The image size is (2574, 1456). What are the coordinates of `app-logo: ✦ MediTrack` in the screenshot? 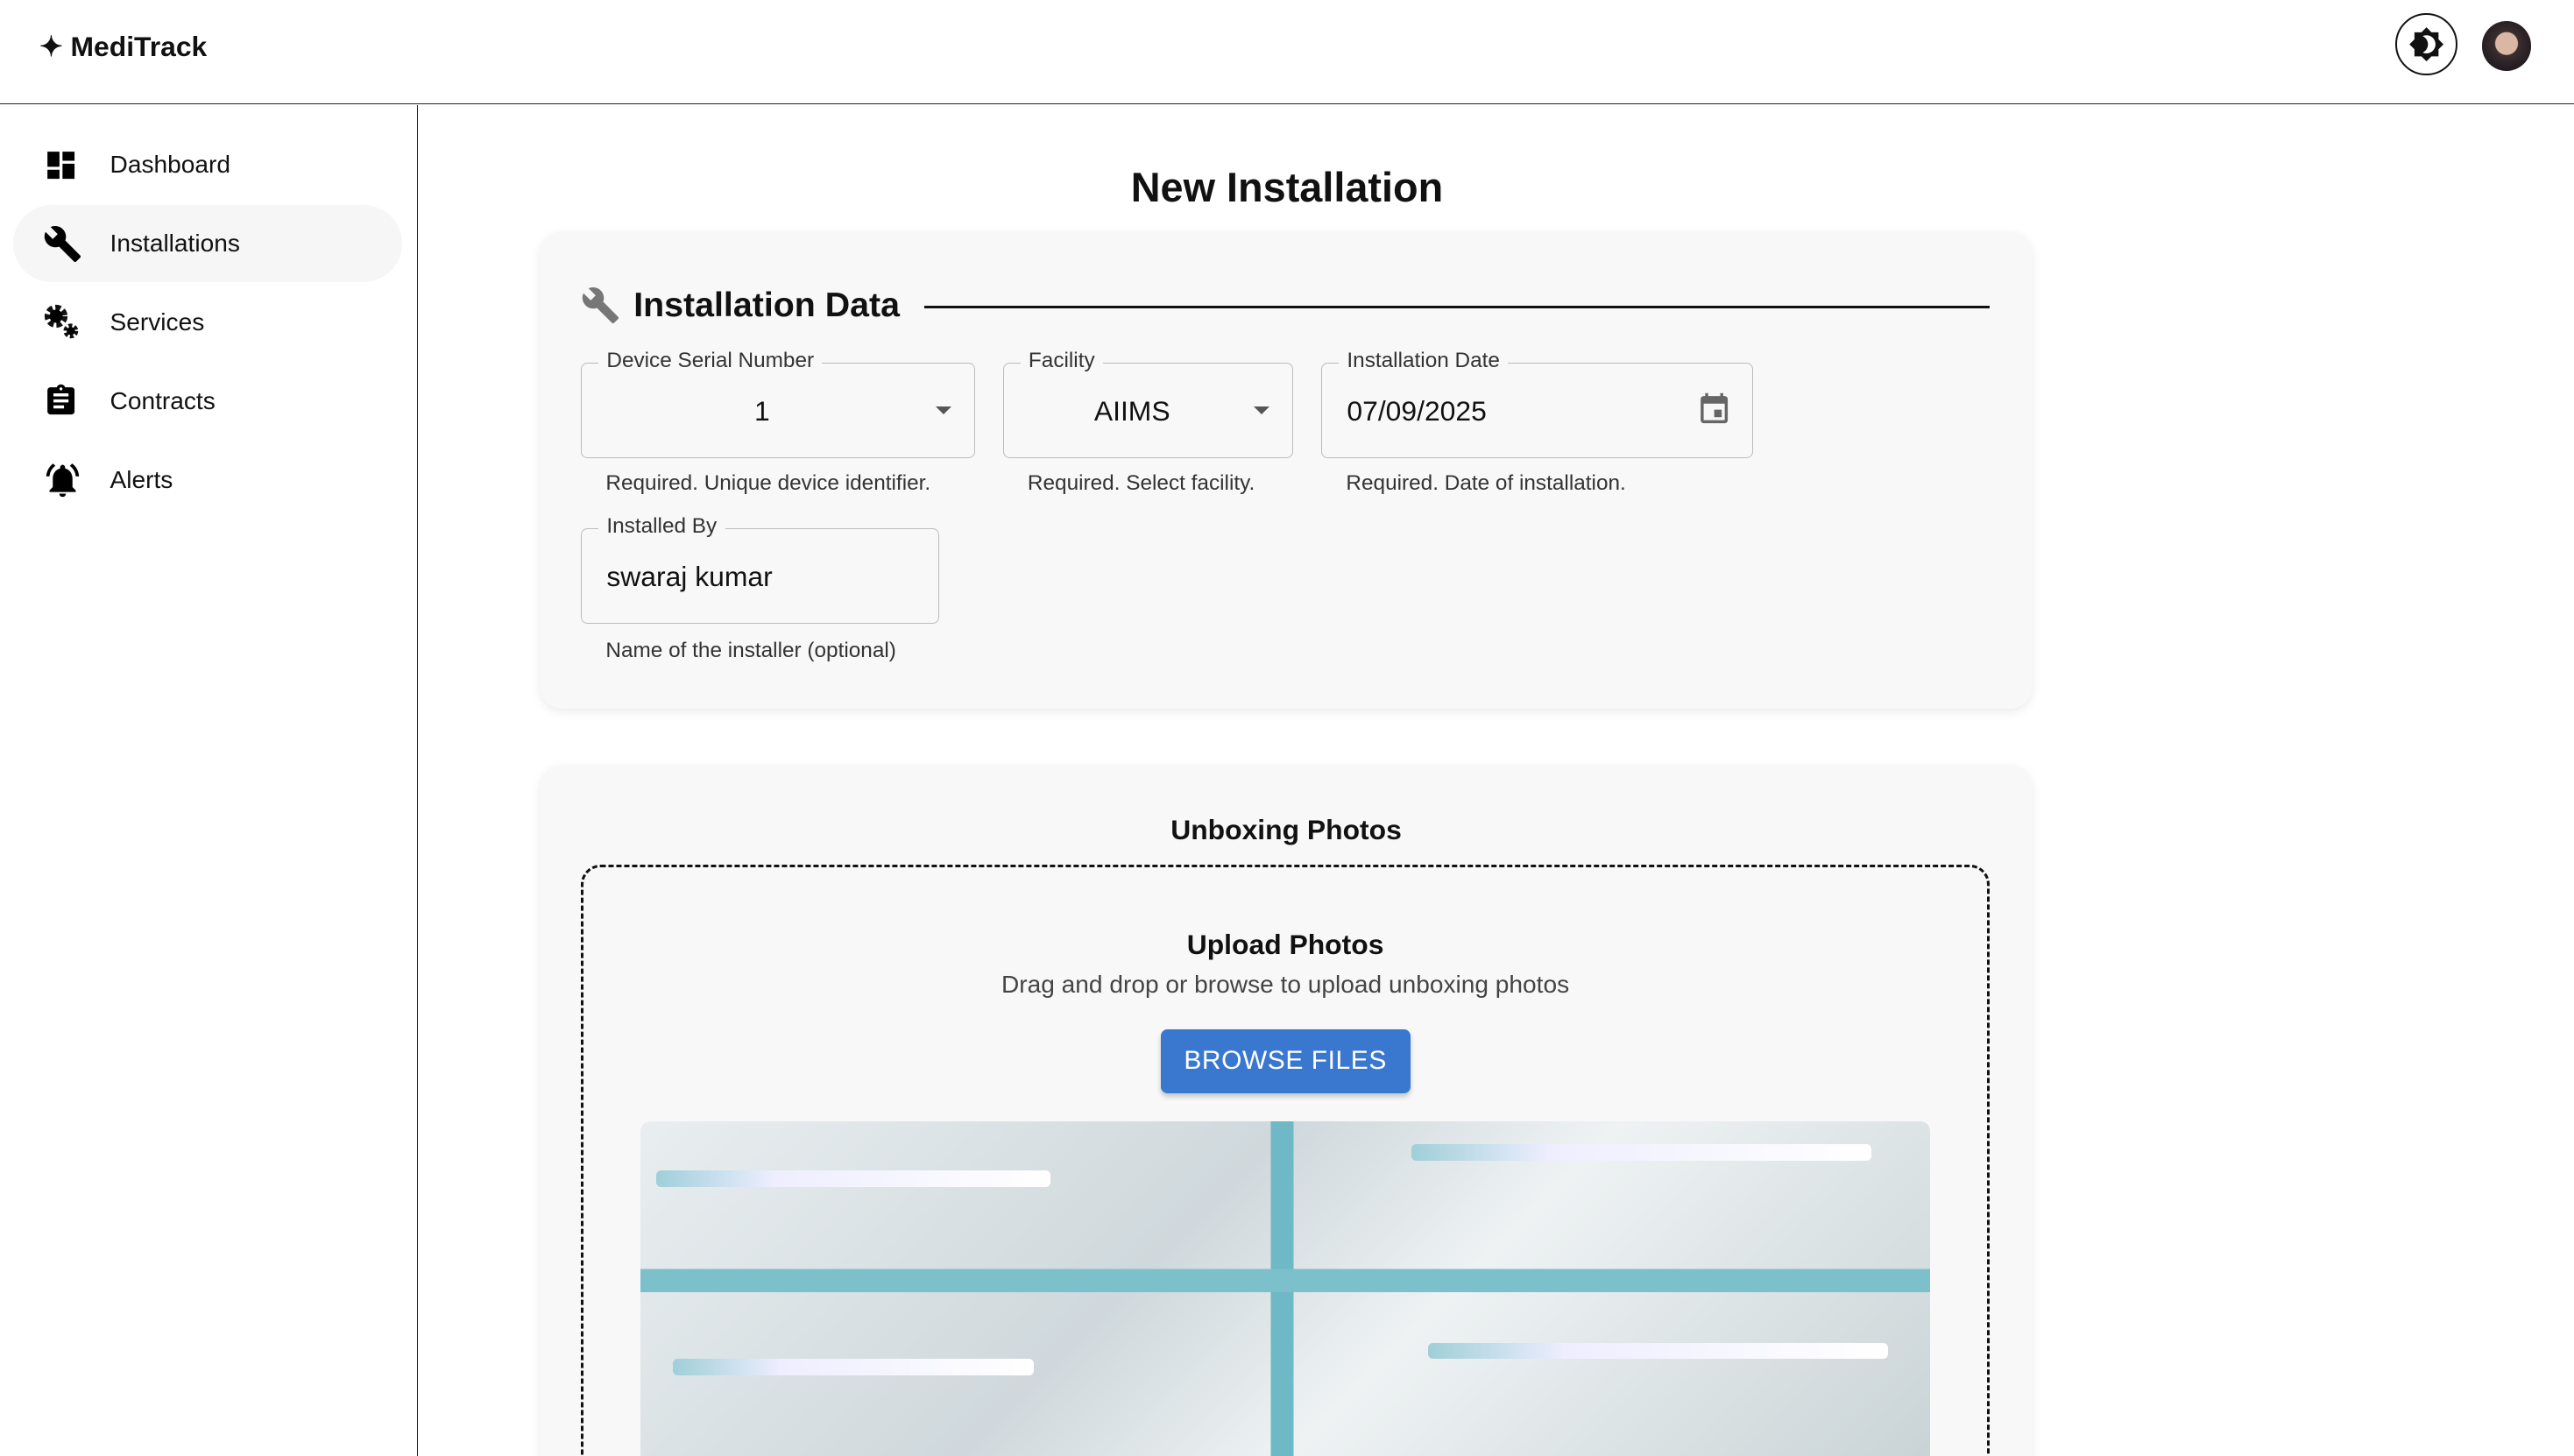 It's located at (123, 46).